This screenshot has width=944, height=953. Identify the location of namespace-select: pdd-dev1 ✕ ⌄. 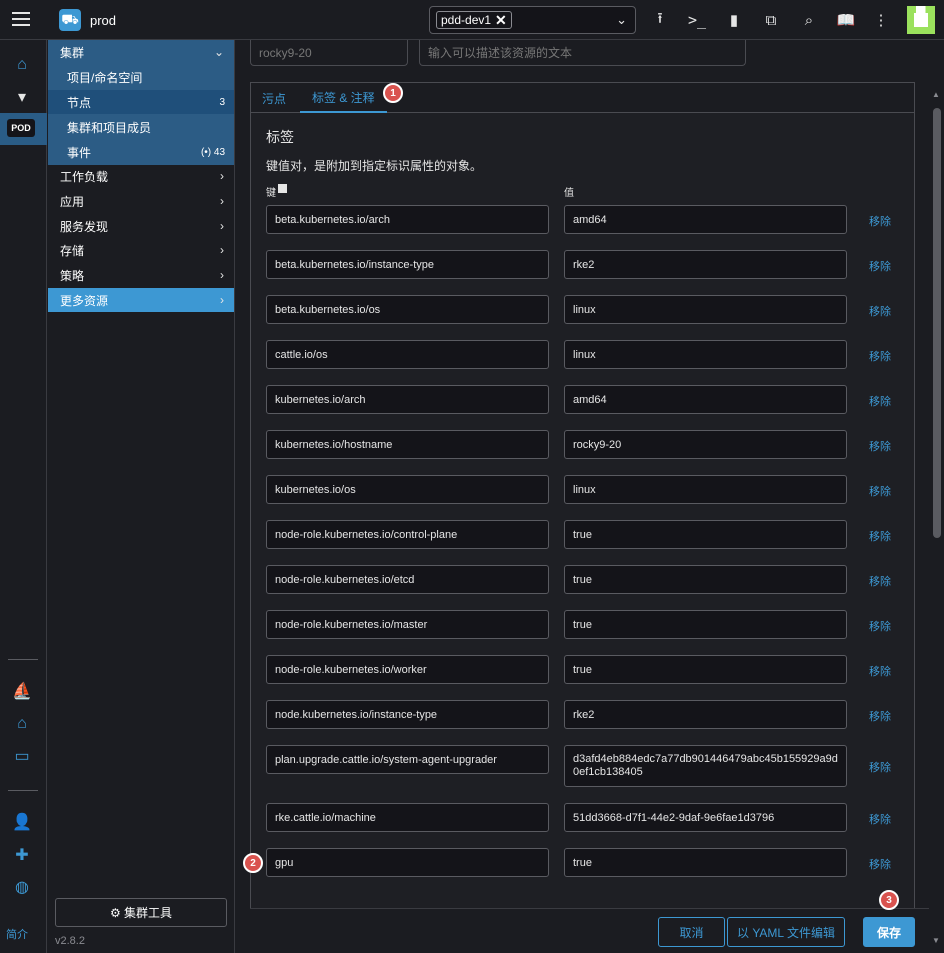
(532, 20).